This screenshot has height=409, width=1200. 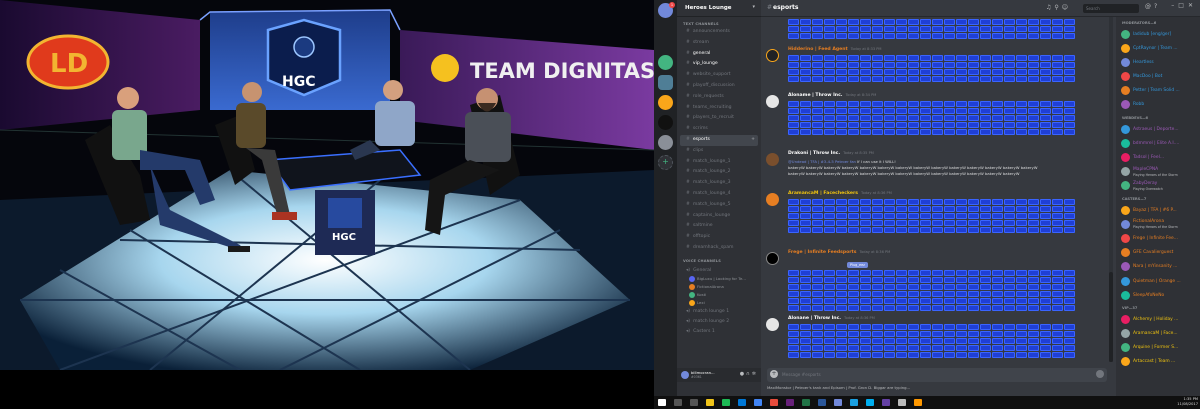 I want to click on channel-match-lounge-4: # match_lounge_4, so click(x=719, y=194).